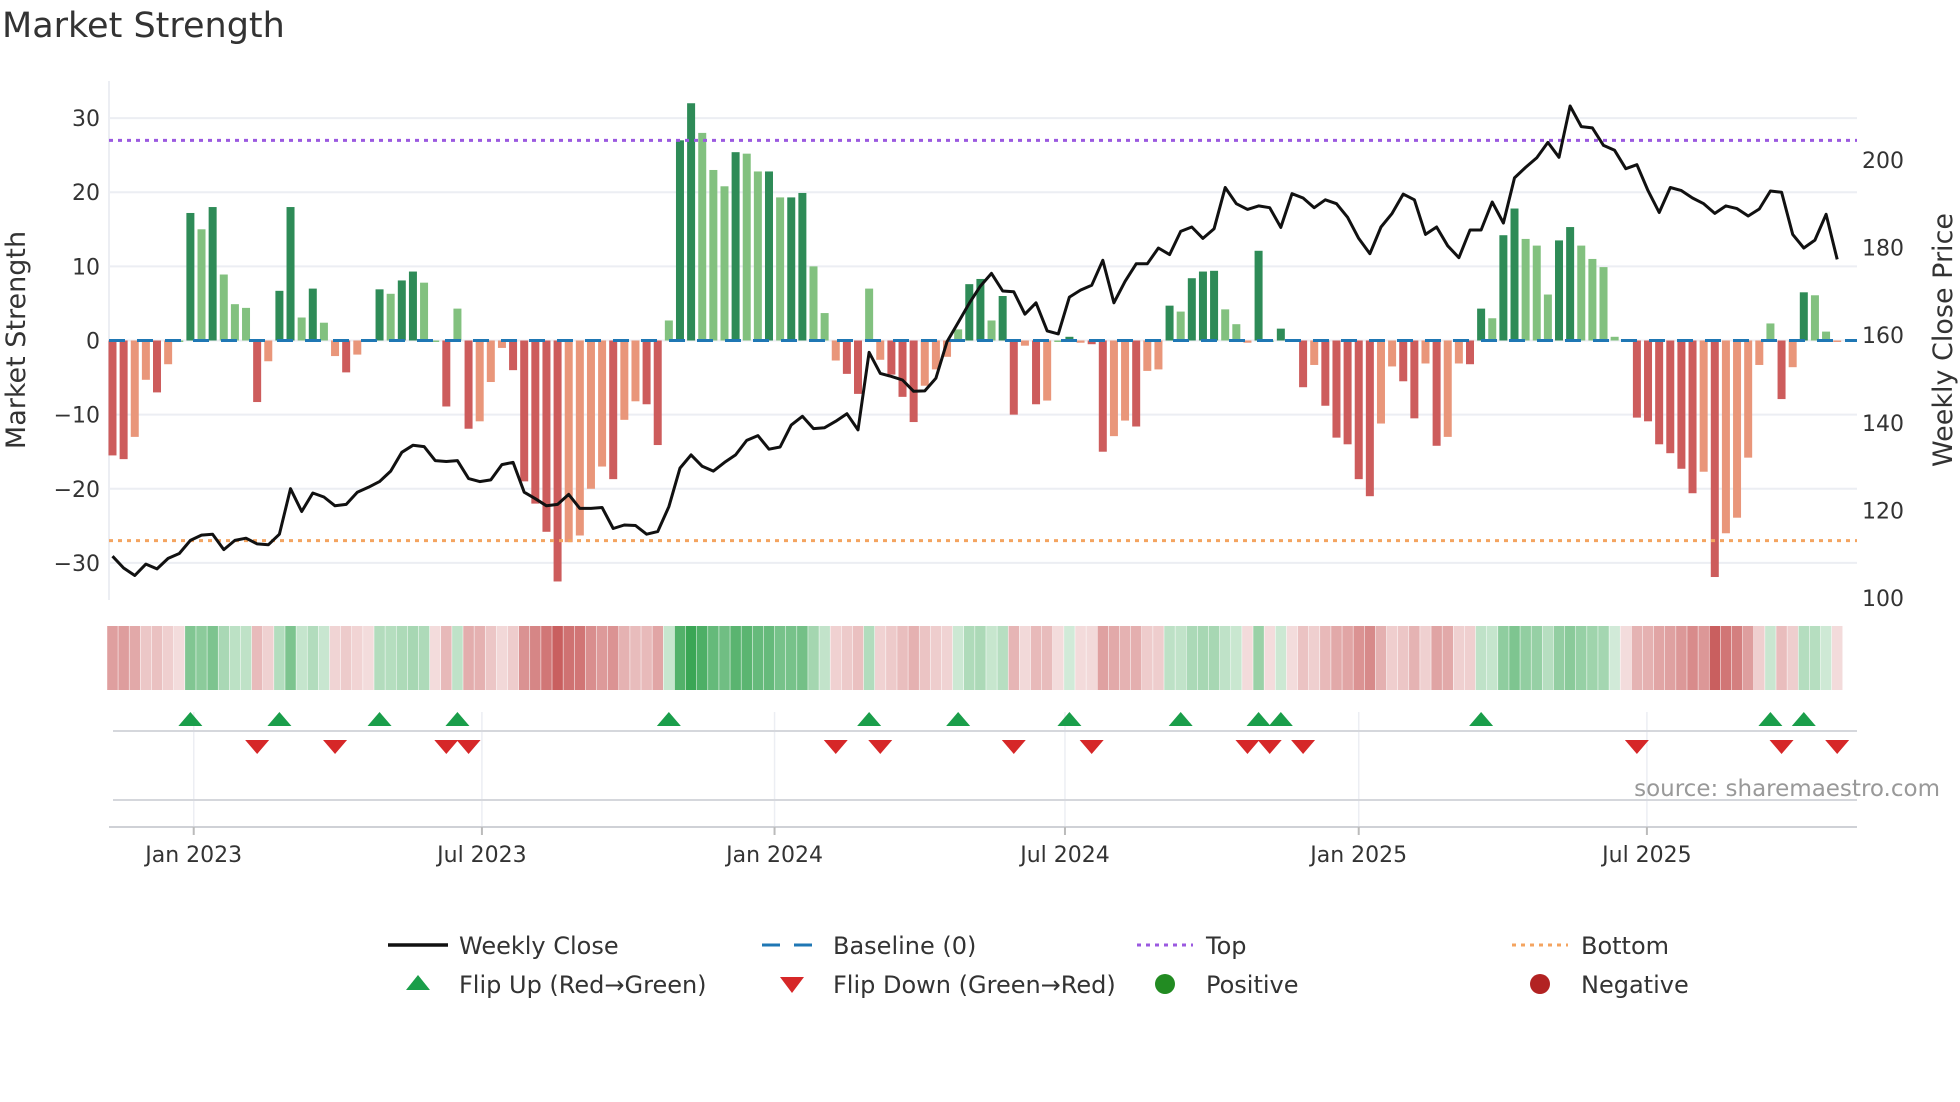 This screenshot has width=1960, height=1102. Describe the element at coordinates (1635, 985) in the screenshot. I see `legend-label: Negative` at that location.